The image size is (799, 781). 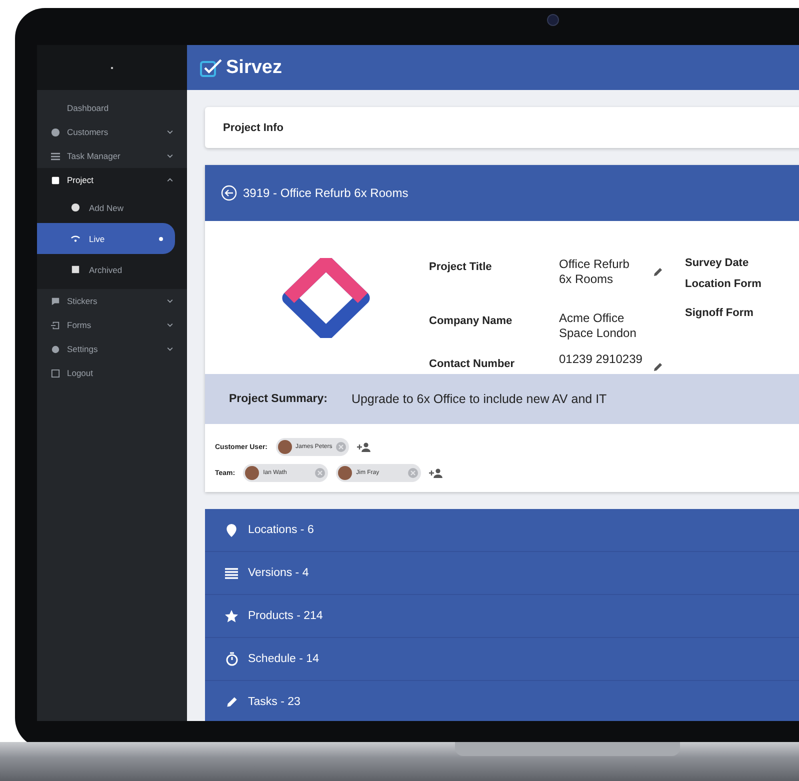 I want to click on active-dot-icon, so click(x=161, y=238).